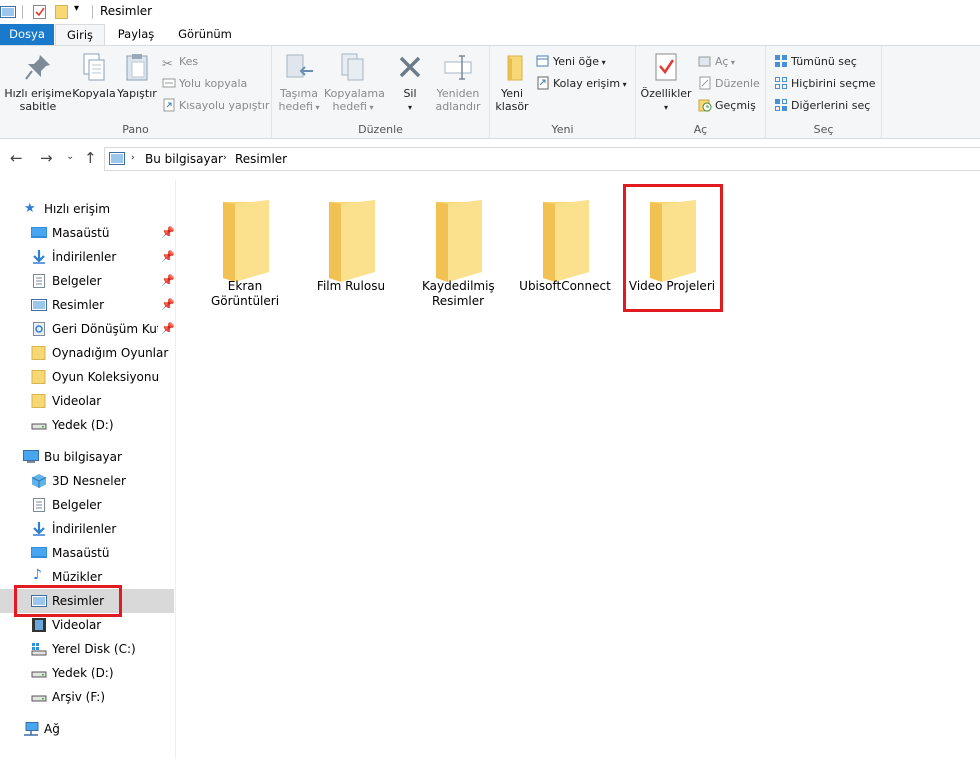 The image size is (980, 759). What do you see at coordinates (299, 82) in the screenshot?
I see `move-to-button: Taşıma hedefi ▾` at bounding box center [299, 82].